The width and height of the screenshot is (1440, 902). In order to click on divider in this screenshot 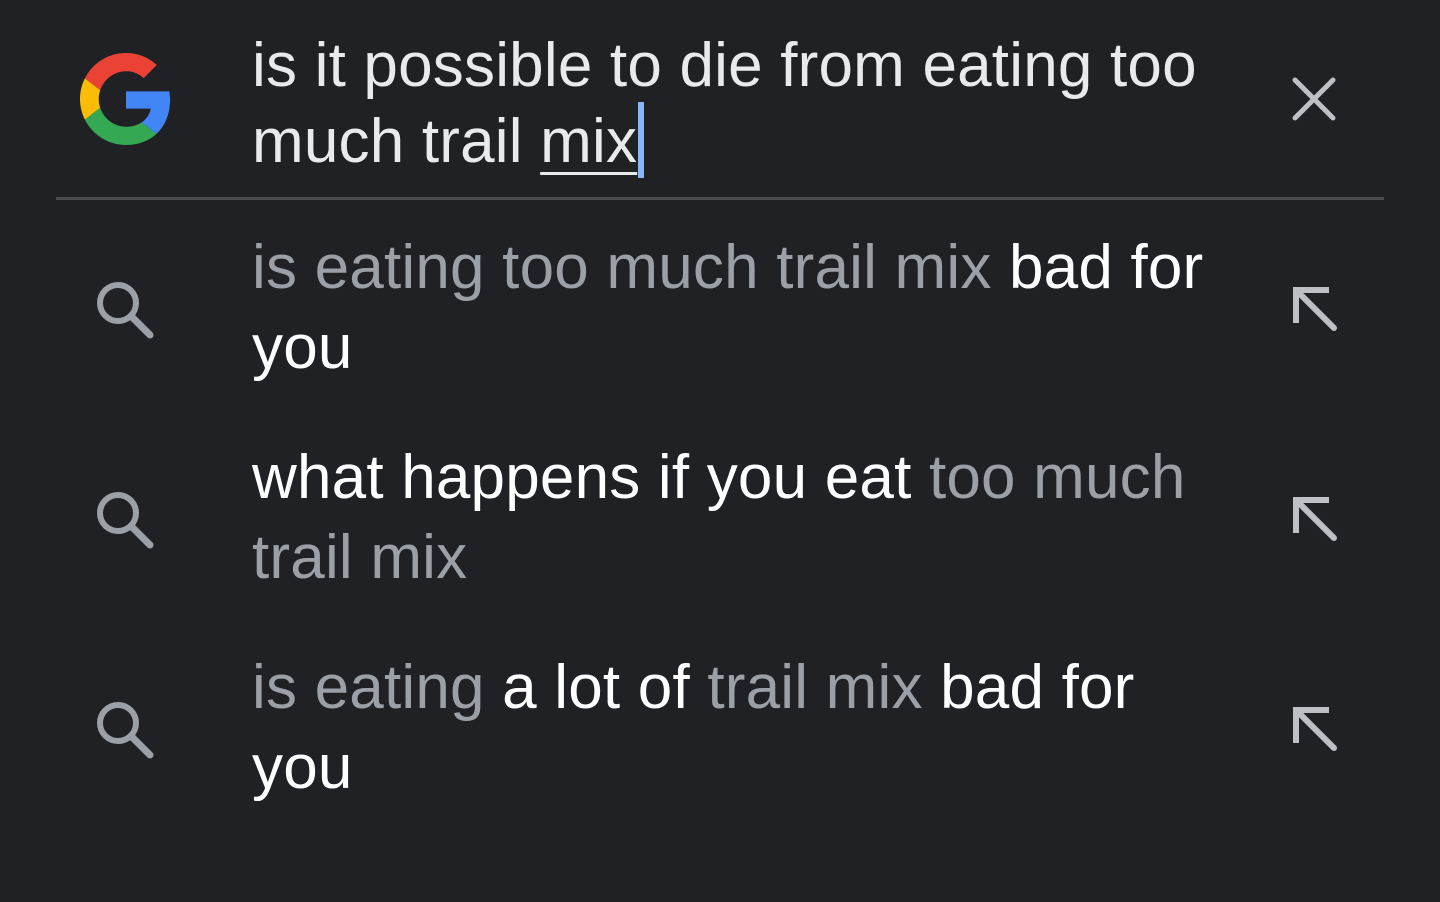, I will do `click(720, 198)`.